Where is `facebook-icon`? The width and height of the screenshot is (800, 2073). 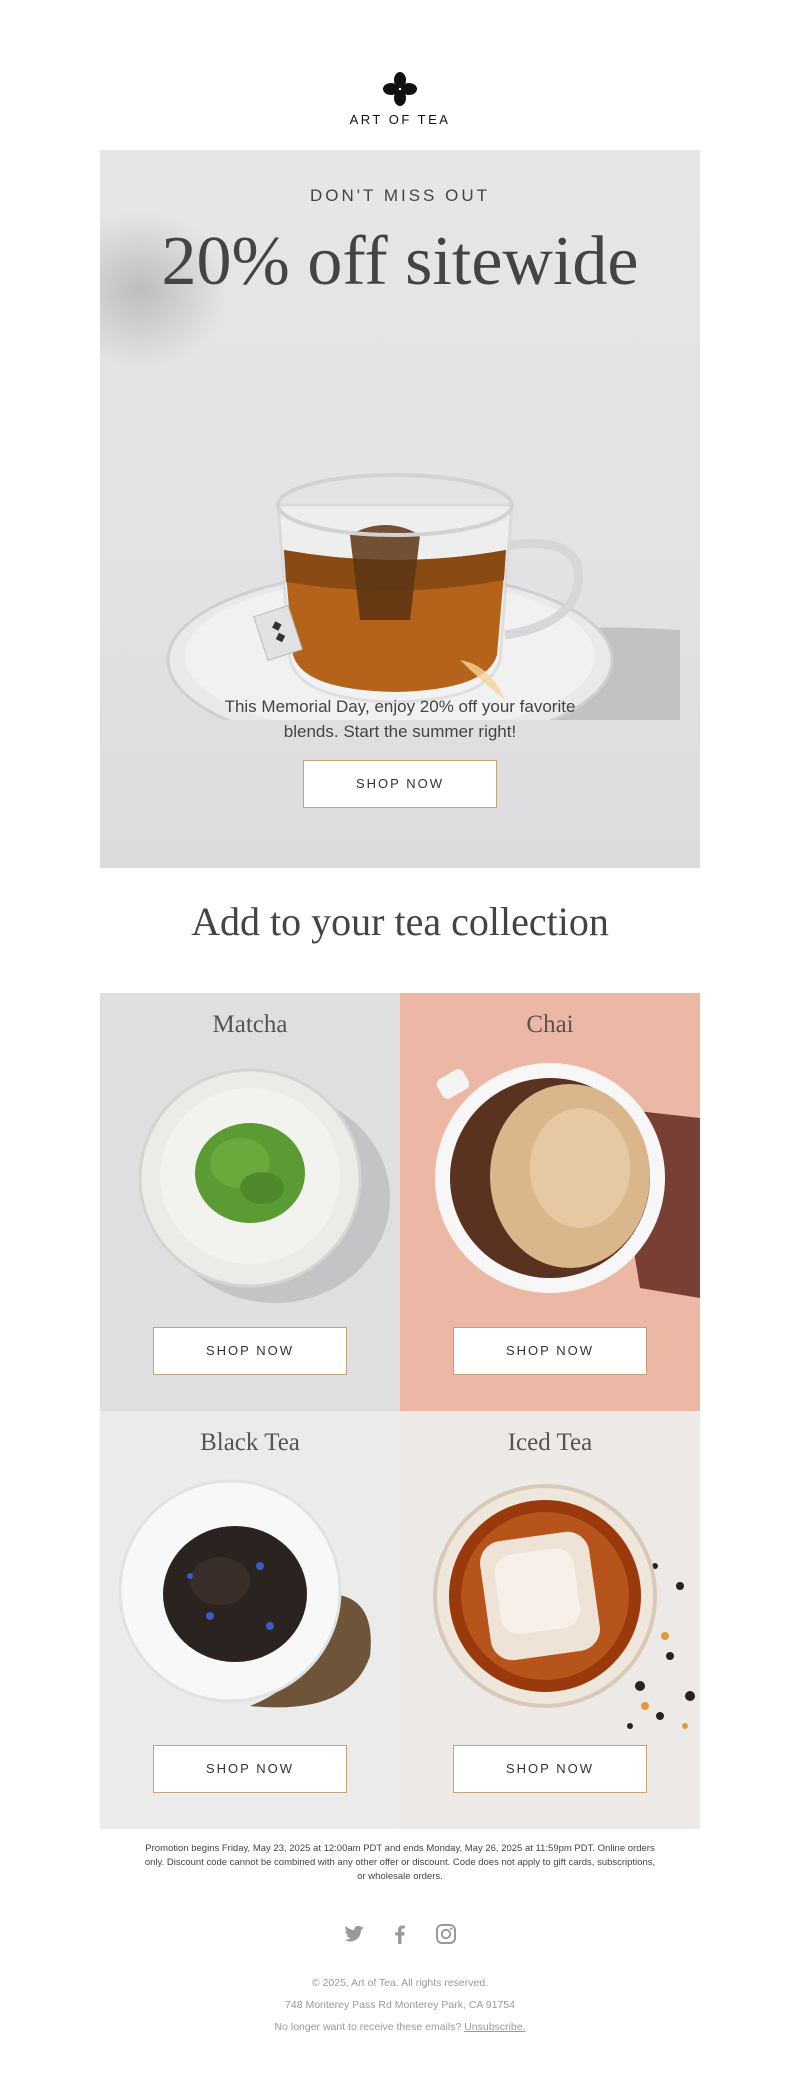
facebook-icon is located at coordinates (400, 1934).